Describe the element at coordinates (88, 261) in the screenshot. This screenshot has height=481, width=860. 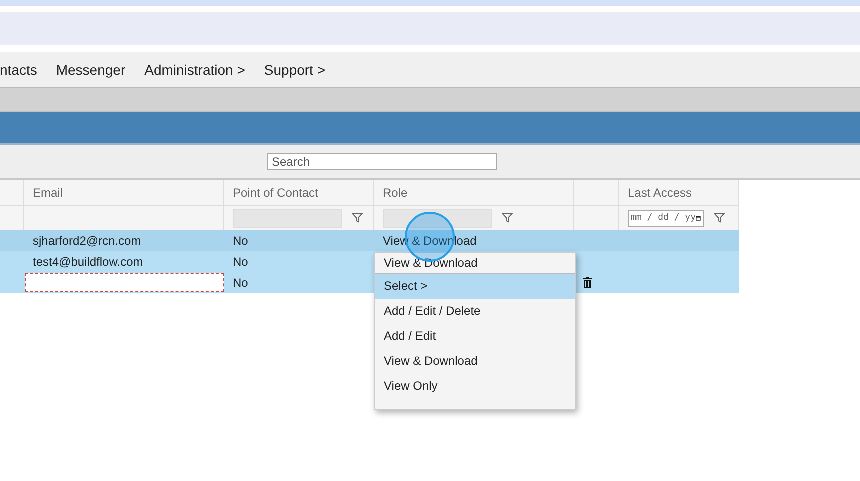
I see `table-cell: test4@buildflow.com` at that location.